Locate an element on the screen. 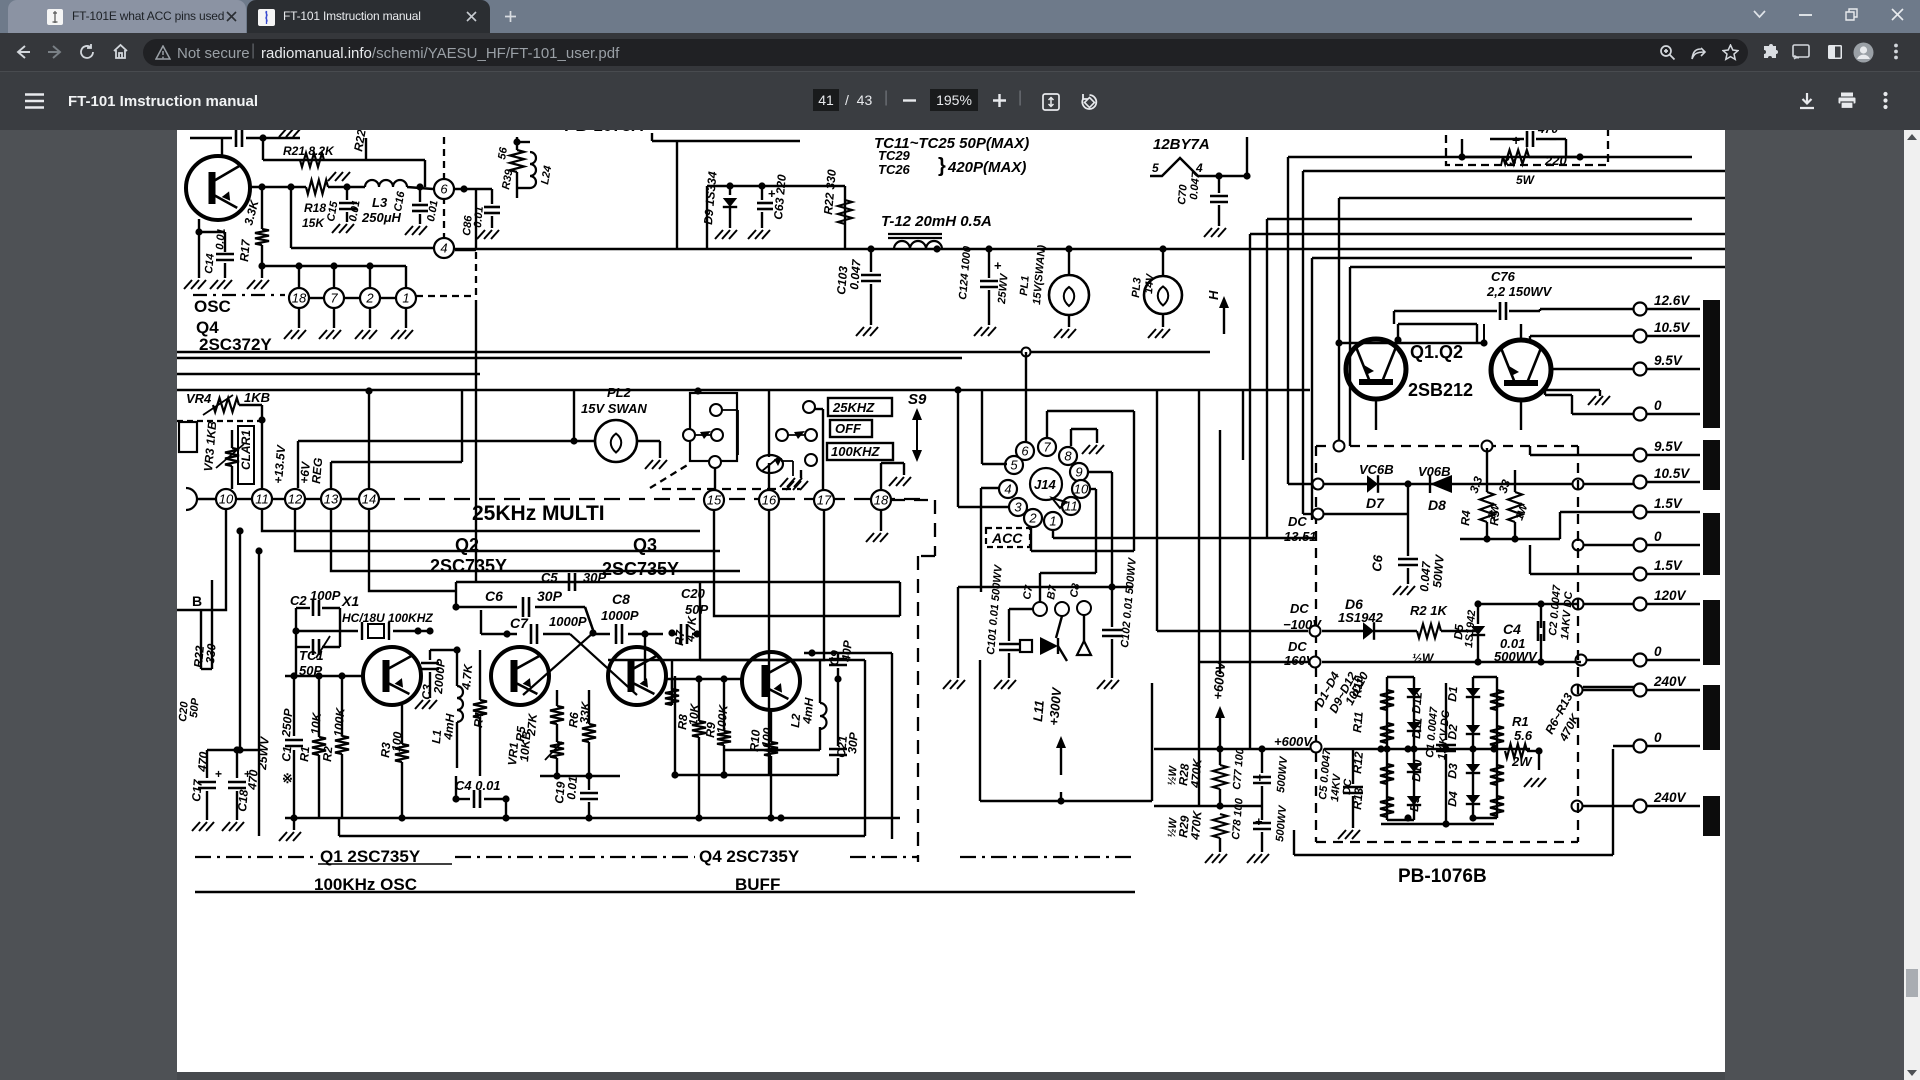  svg-text: C8 is located at coordinates (1075, 590).